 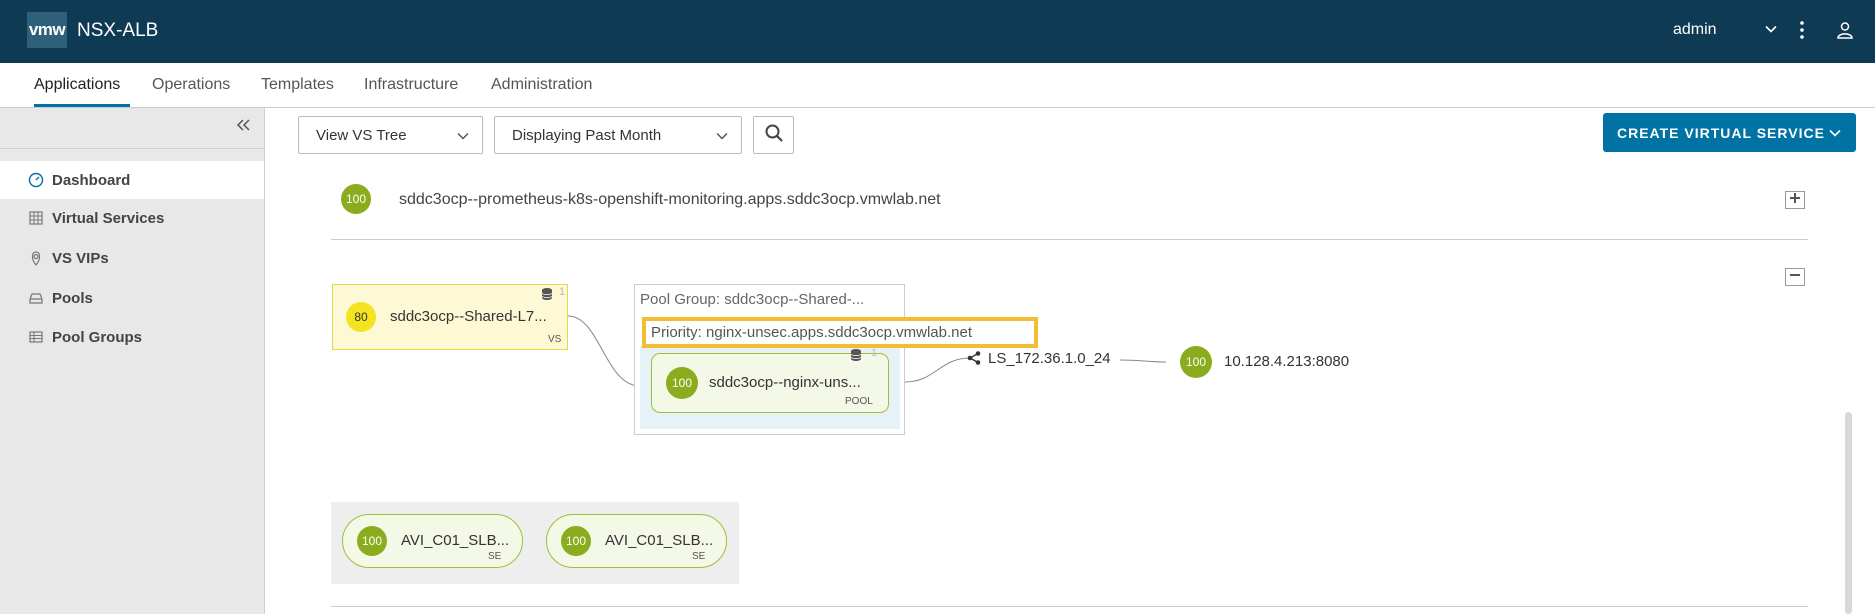 I want to click on scrollbar, so click(x=1848, y=513).